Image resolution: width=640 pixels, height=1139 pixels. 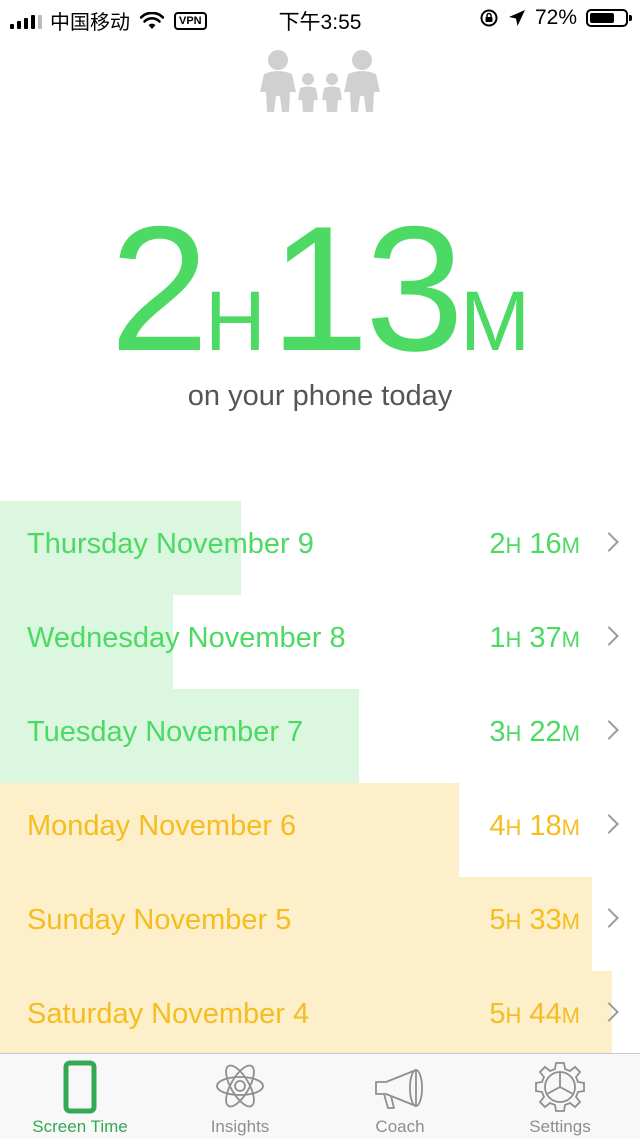 What do you see at coordinates (168, 1014) in the screenshot?
I see `day-label: Saturday November 4` at bounding box center [168, 1014].